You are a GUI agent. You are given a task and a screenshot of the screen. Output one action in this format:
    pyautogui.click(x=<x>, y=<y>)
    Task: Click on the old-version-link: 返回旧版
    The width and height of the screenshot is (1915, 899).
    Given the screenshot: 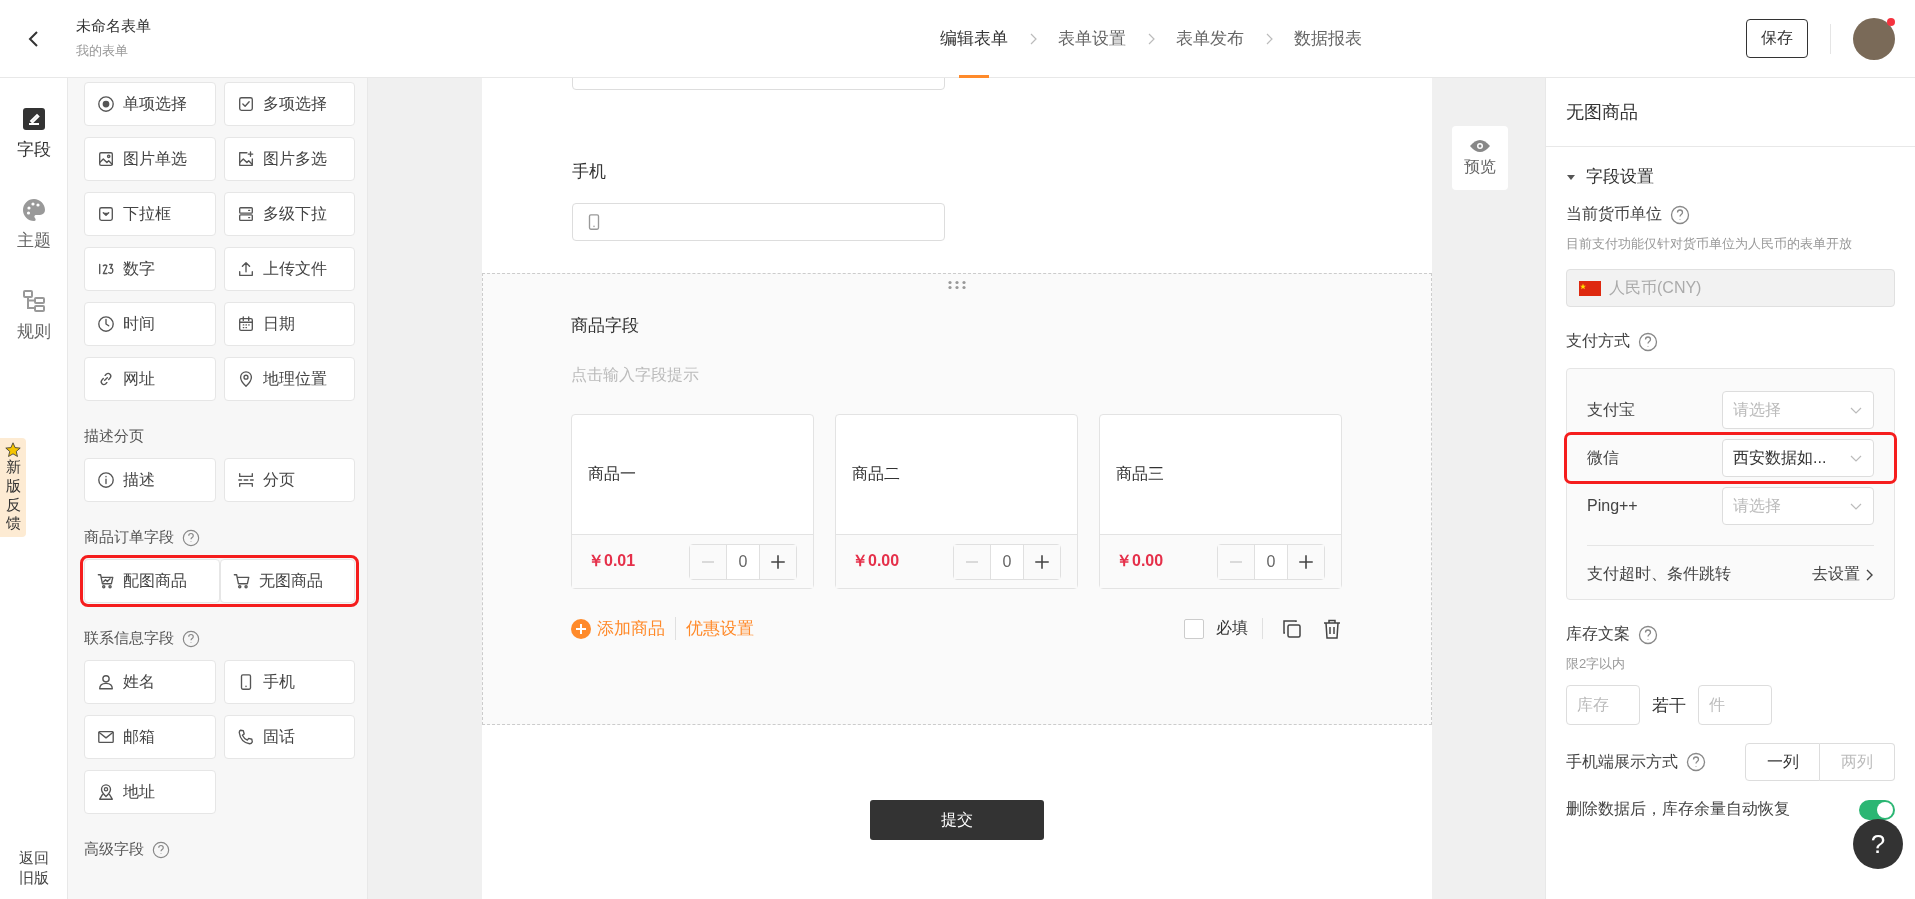 What is the action you would take?
    pyautogui.click(x=33, y=867)
    